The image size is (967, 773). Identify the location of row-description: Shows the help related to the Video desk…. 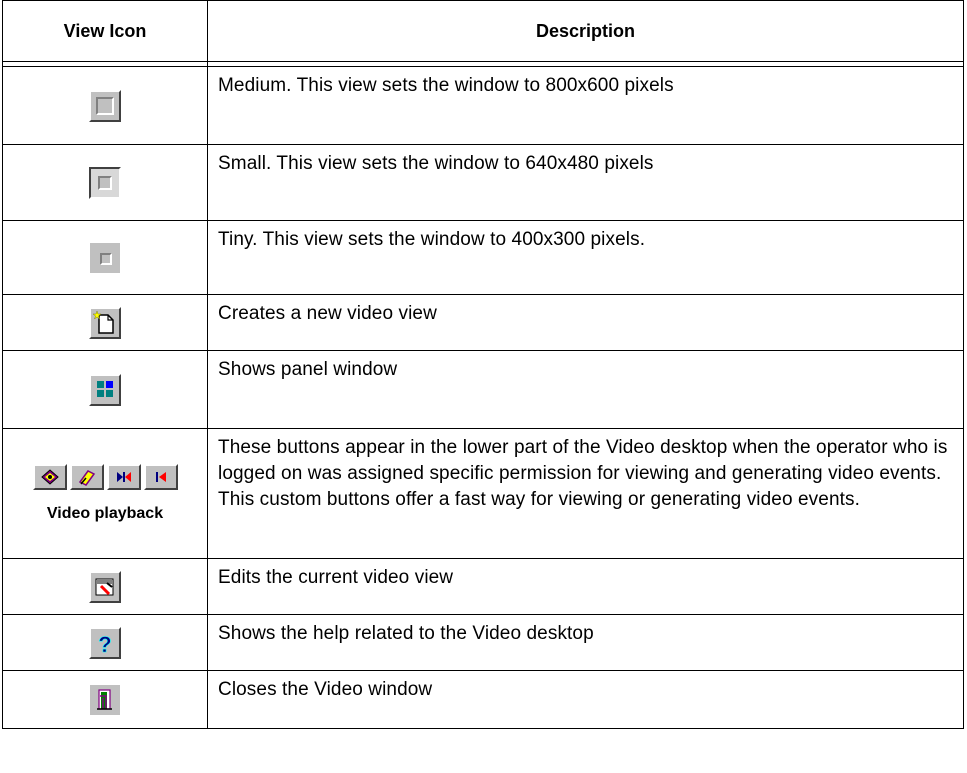
(585, 642).